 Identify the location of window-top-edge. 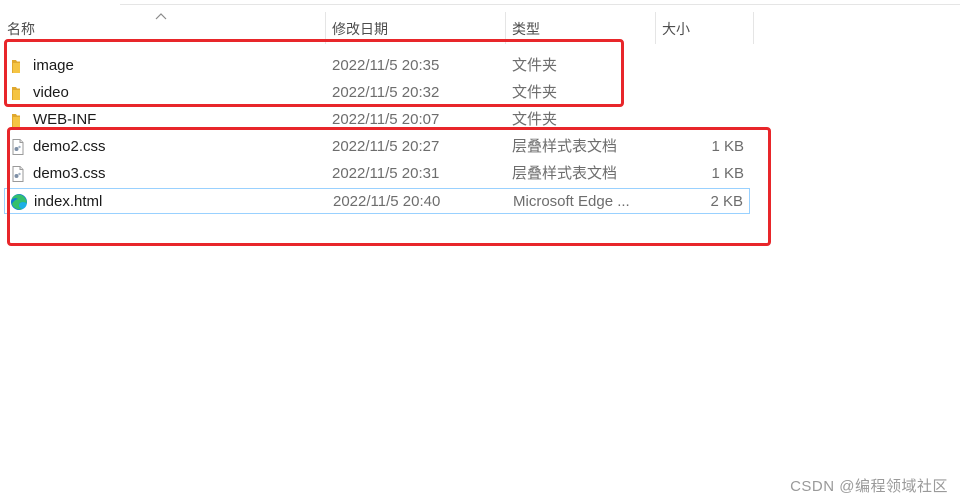
(540, 2).